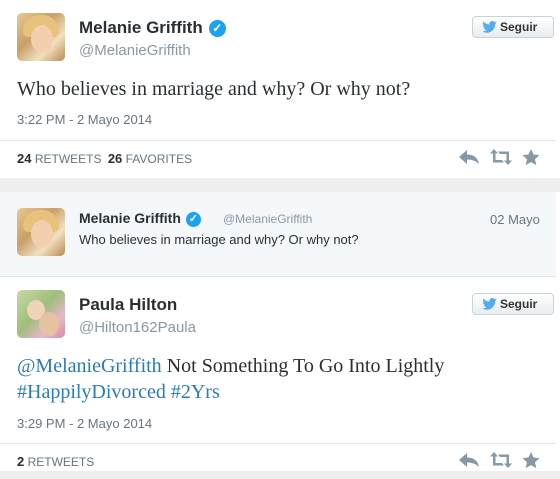  I want to click on tweet-timestamp: 3:22 PM - 2 Mayo 2014, so click(84, 119).